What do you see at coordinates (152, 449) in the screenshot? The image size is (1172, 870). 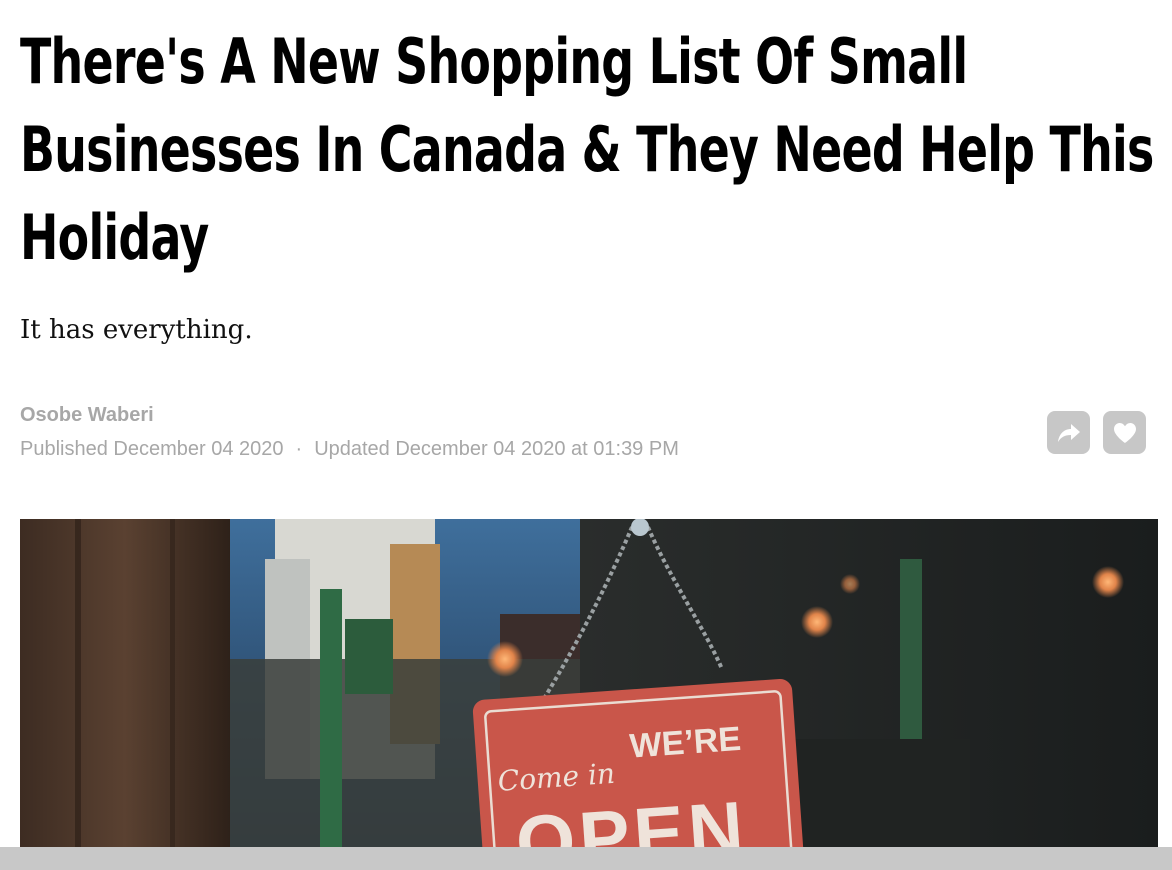 I see `published-date: Published December 04 2020` at bounding box center [152, 449].